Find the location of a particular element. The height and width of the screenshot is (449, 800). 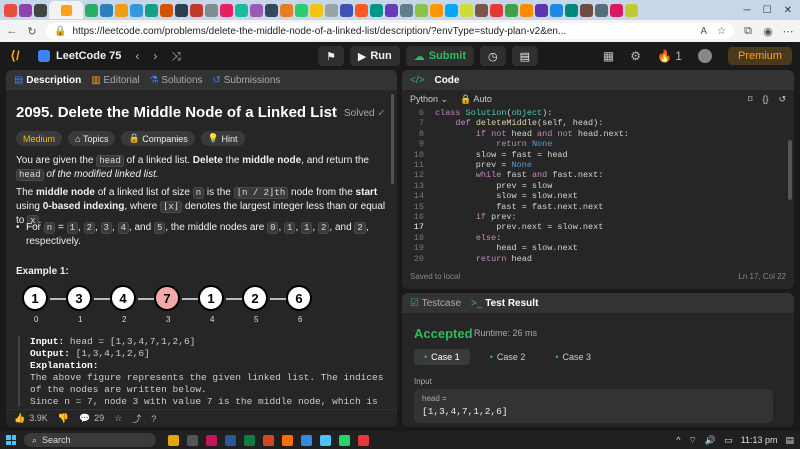

maximize-icon: ☐ is located at coordinates (767, 10).